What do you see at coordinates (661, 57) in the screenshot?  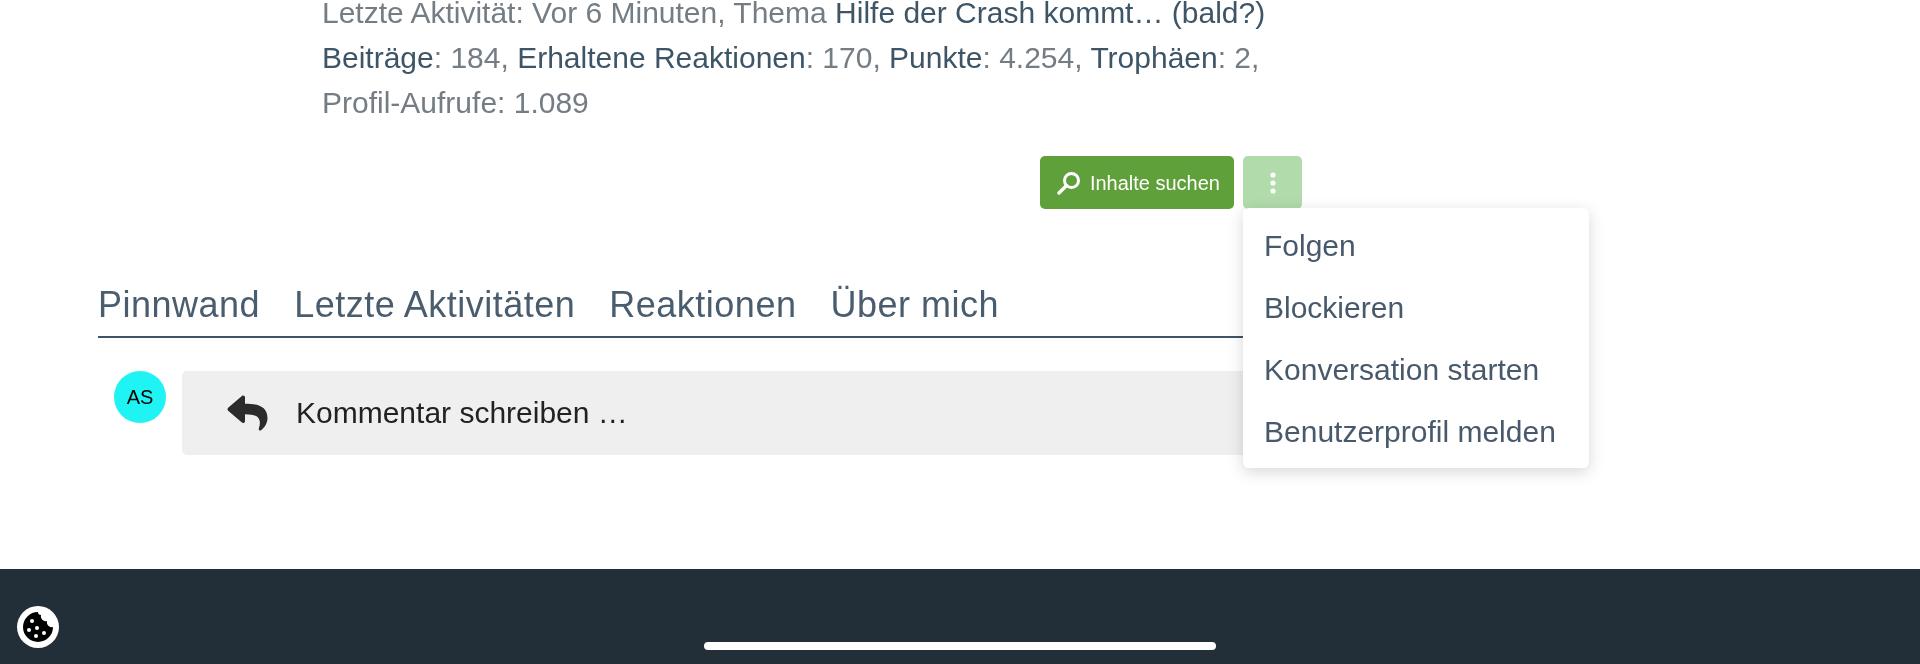 I see `stat-link: Erhaltene Reaktionen` at bounding box center [661, 57].